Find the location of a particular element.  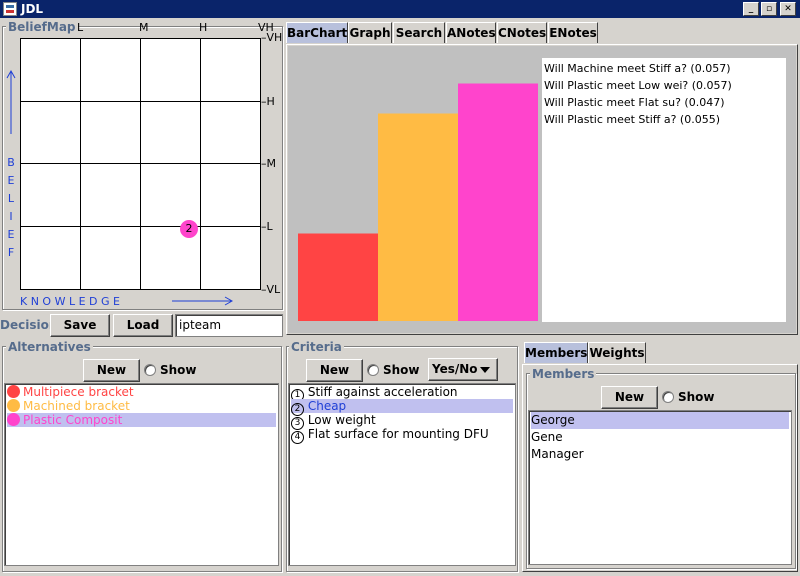

tab-members: Members is located at coordinates (556, 352).